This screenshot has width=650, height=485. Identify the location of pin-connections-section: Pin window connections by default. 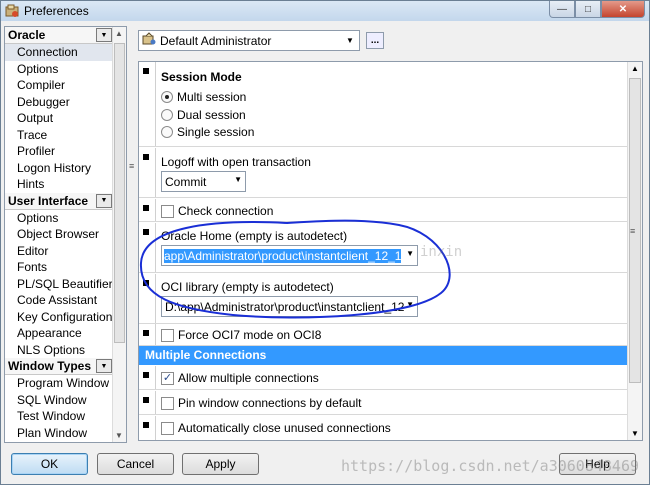
(383, 403).